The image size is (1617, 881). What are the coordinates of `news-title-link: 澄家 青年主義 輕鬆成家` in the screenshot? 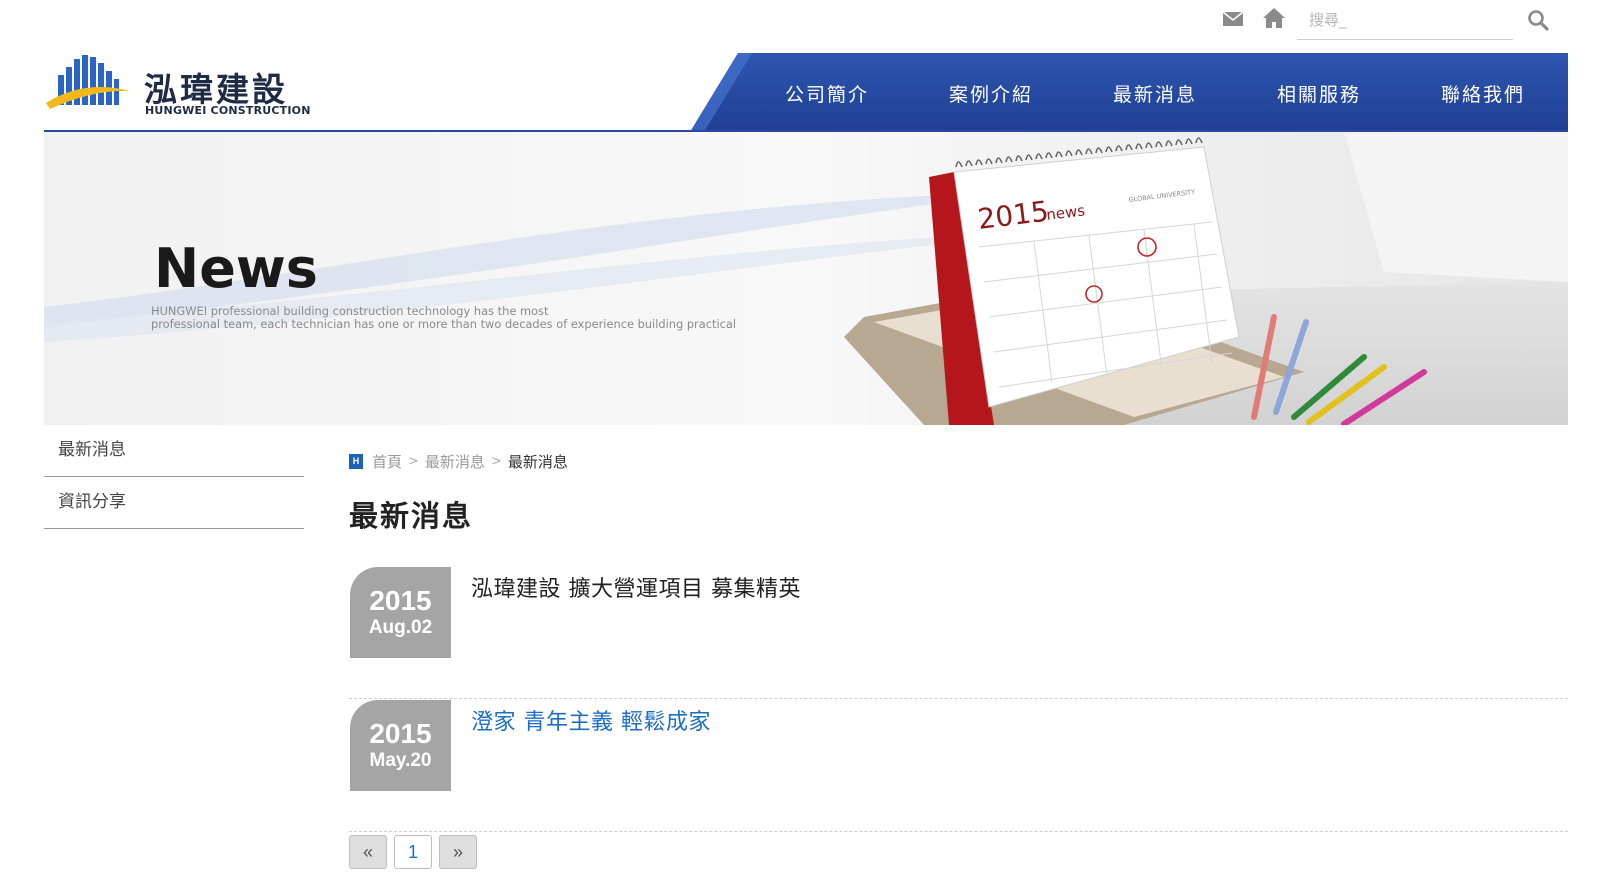 It's located at (591, 720).